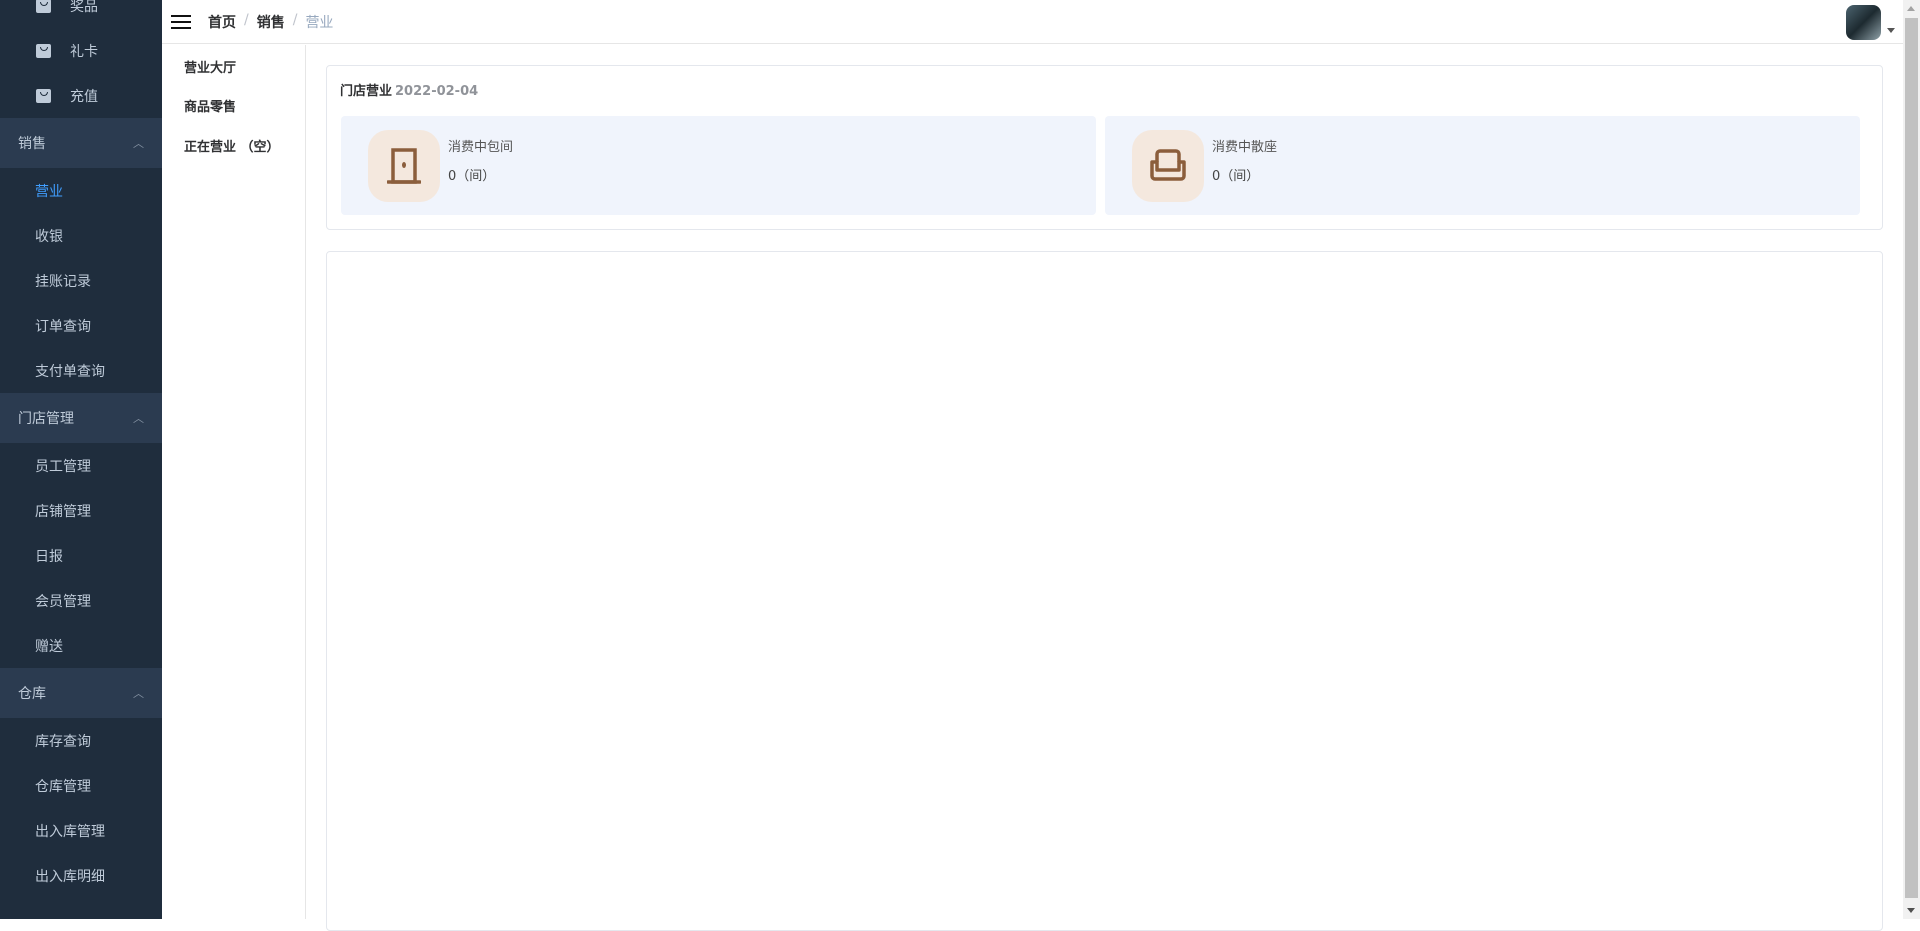 The width and height of the screenshot is (1920, 931). Describe the element at coordinates (81, 235) in the screenshot. I see `sidebar-item-cashier: 收银` at that location.